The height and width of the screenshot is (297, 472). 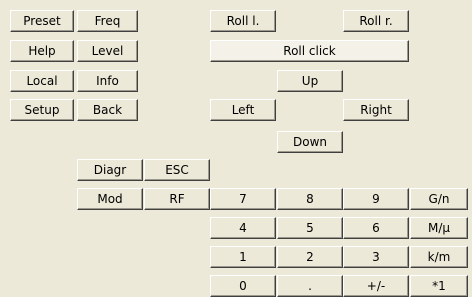 What do you see at coordinates (376, 21) in the screenshot?
I see `roll-right-button: Roll r.` at bounding box center [376, 21].